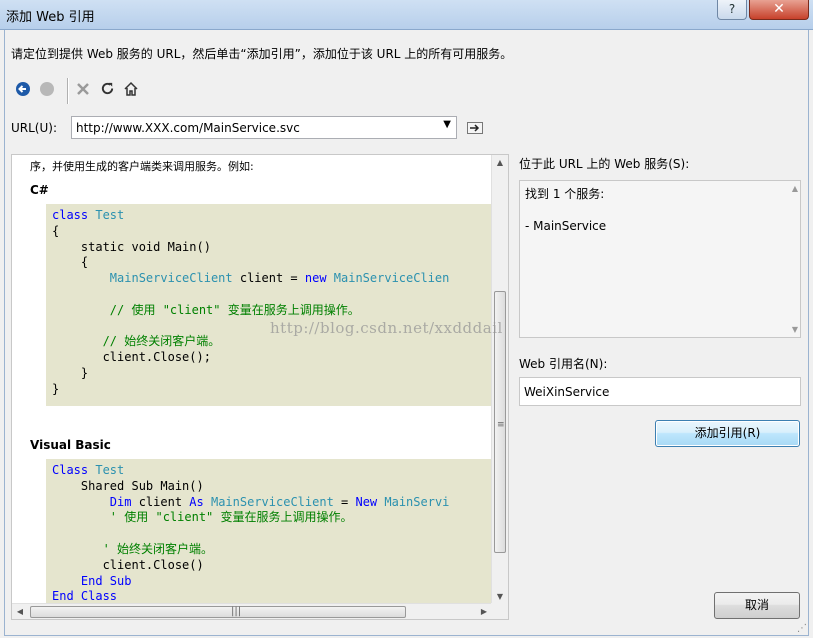  I want to click on doc-vertical-scrollbar: ▲ ≡ ▼, so click(499, 380).